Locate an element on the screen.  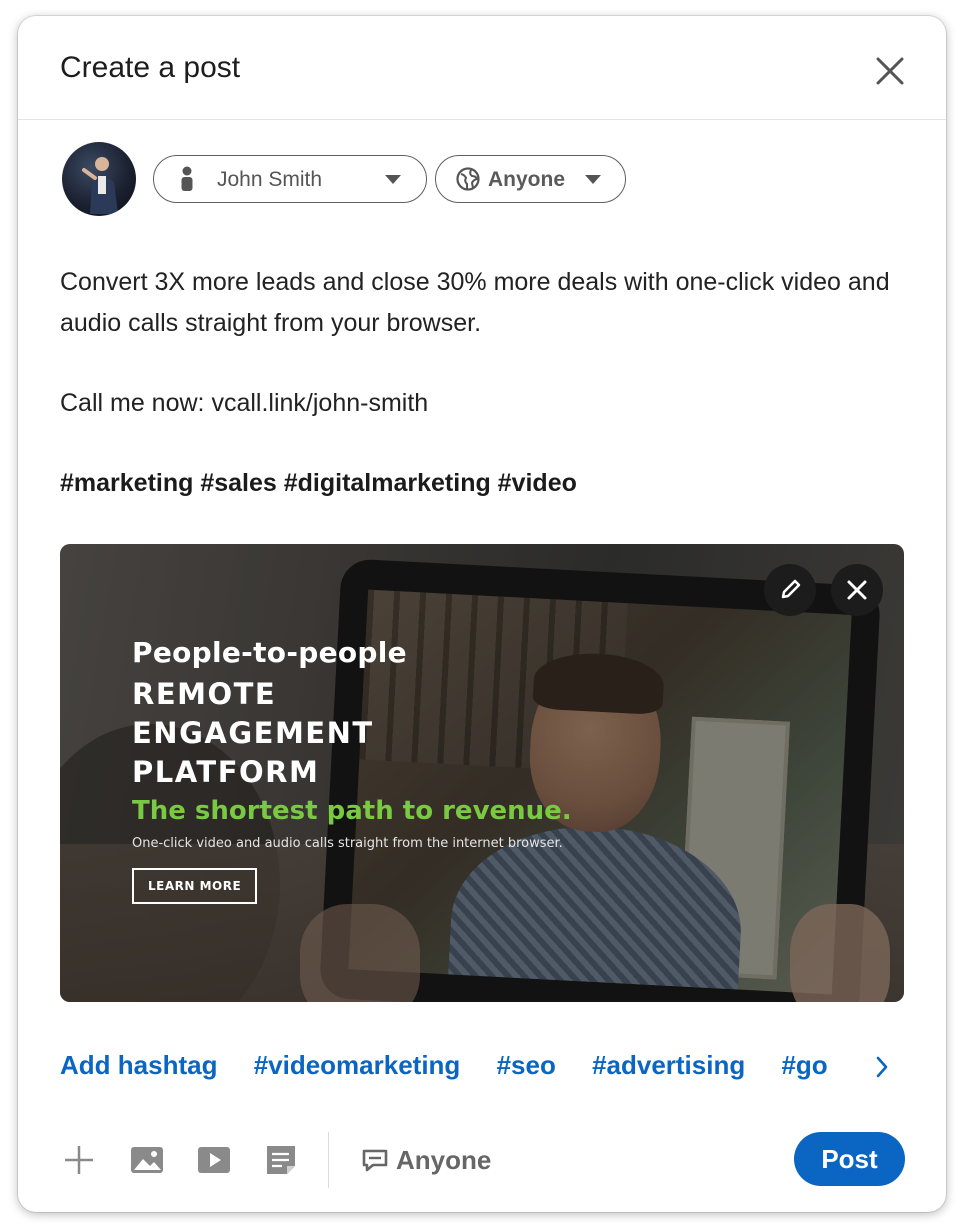
video-icon is located at coordinates (214, 1160).